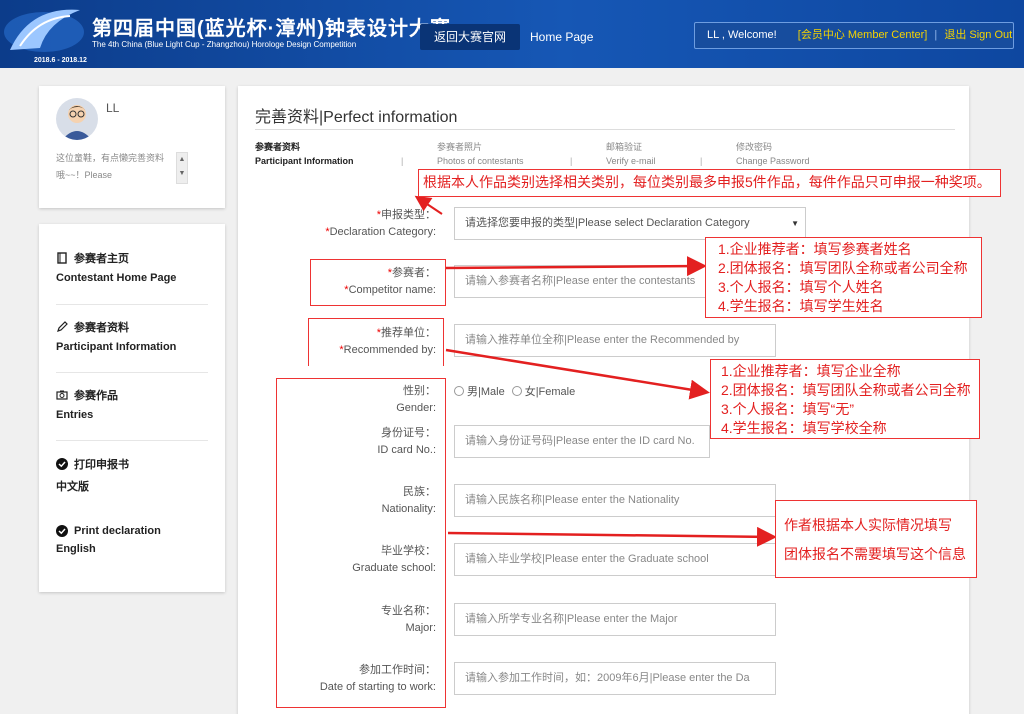 This screenshot has width=1024, height=714. Describe the element at coordinates (612, 536) in the screenshot. I see `arrow-personal` at that location.